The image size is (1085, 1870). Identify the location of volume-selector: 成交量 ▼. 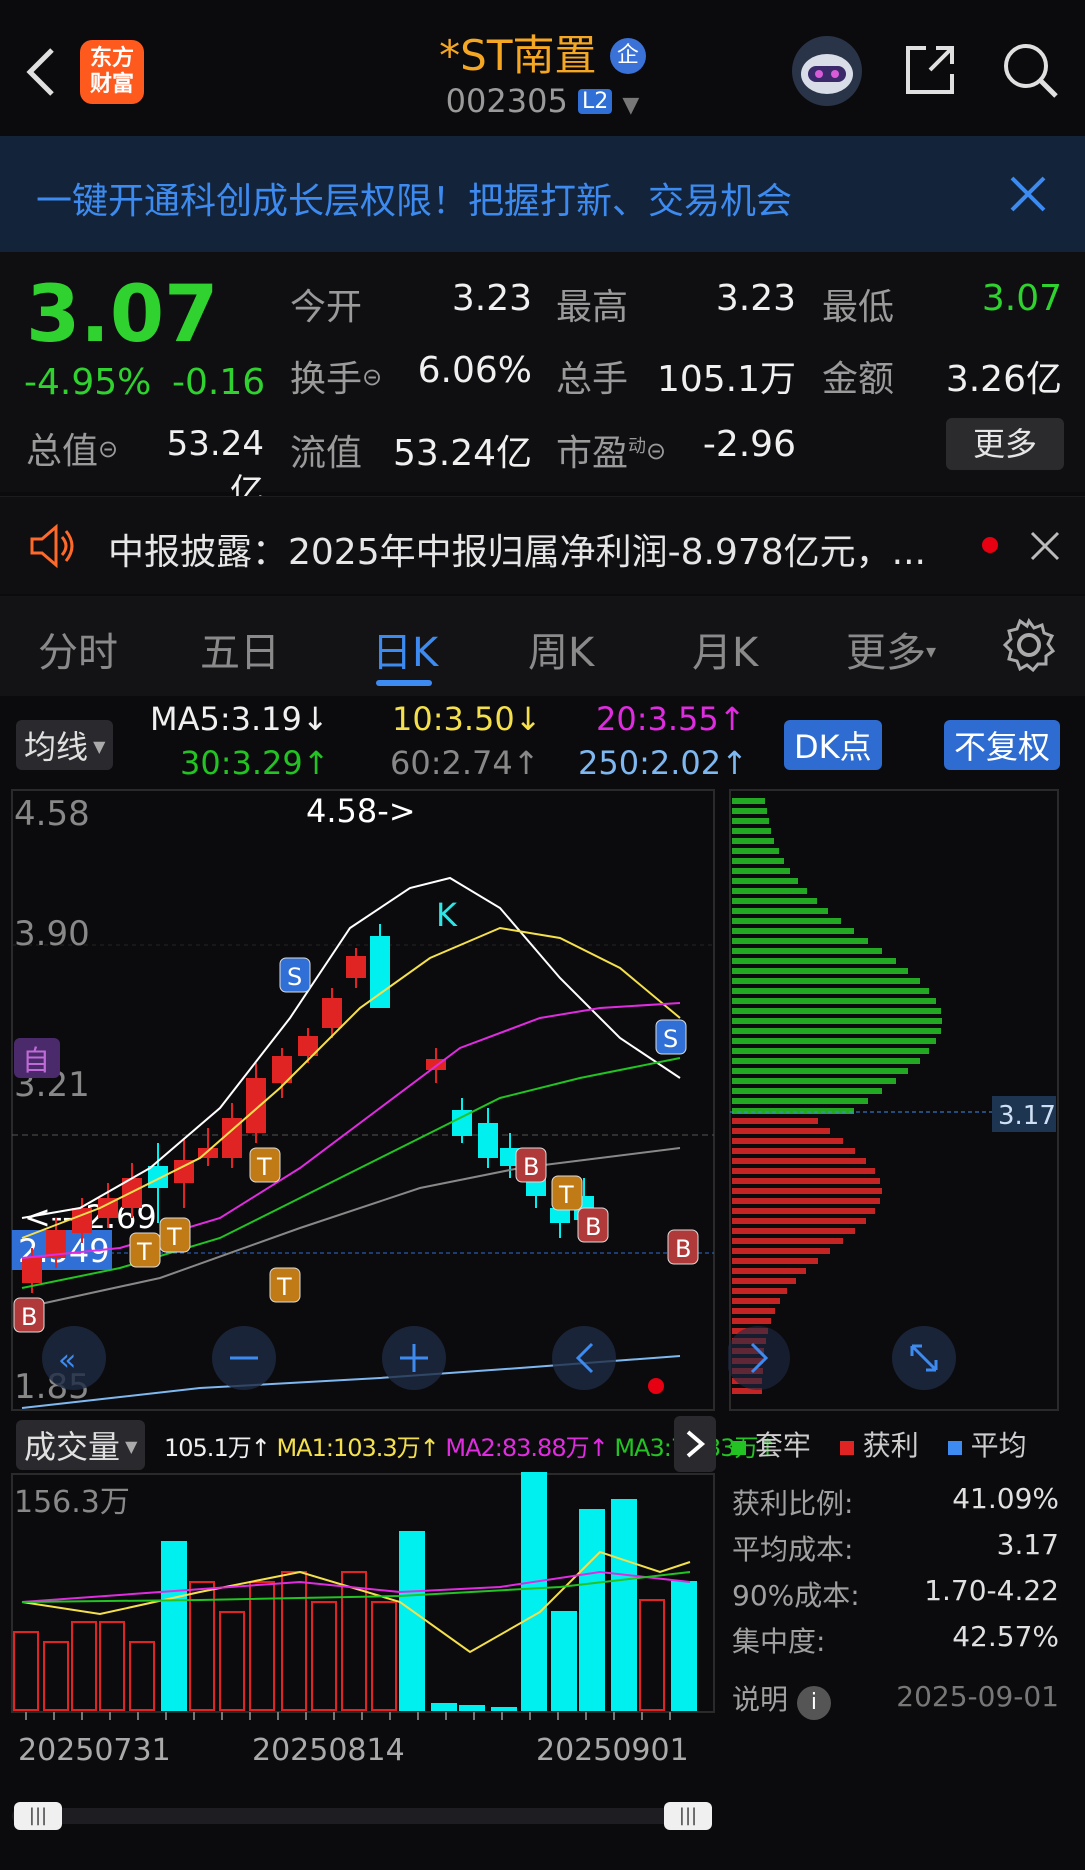
(81, 1445).